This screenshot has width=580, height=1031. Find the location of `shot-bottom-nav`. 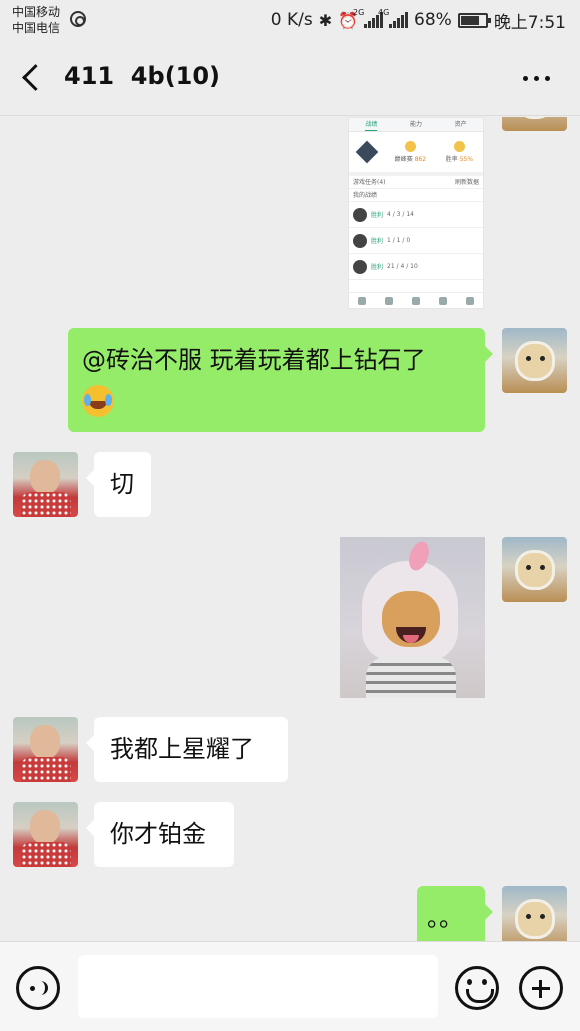

shot-bottom-nav is located at coordinates (416, 300).